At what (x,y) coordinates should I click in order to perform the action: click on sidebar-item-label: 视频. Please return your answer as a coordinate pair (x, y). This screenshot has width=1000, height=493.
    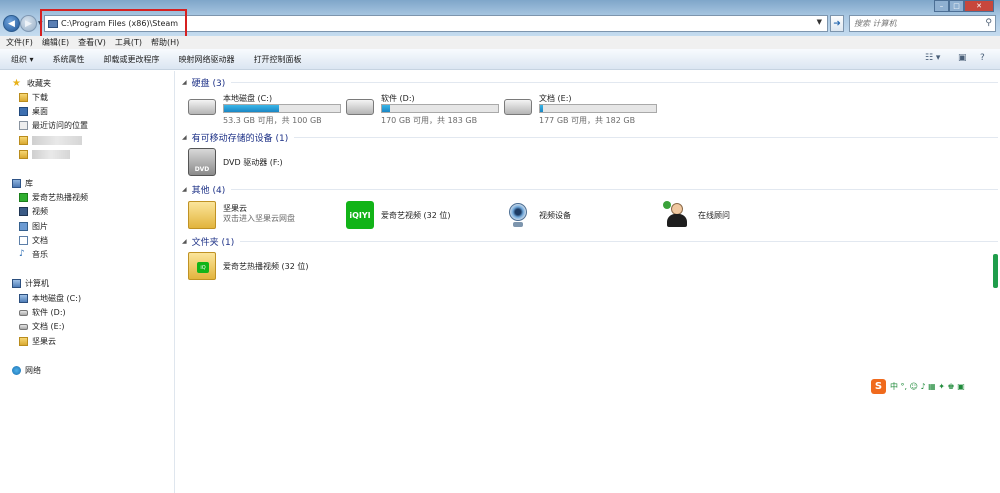
    Looking at the image, I should click on (40, 211).